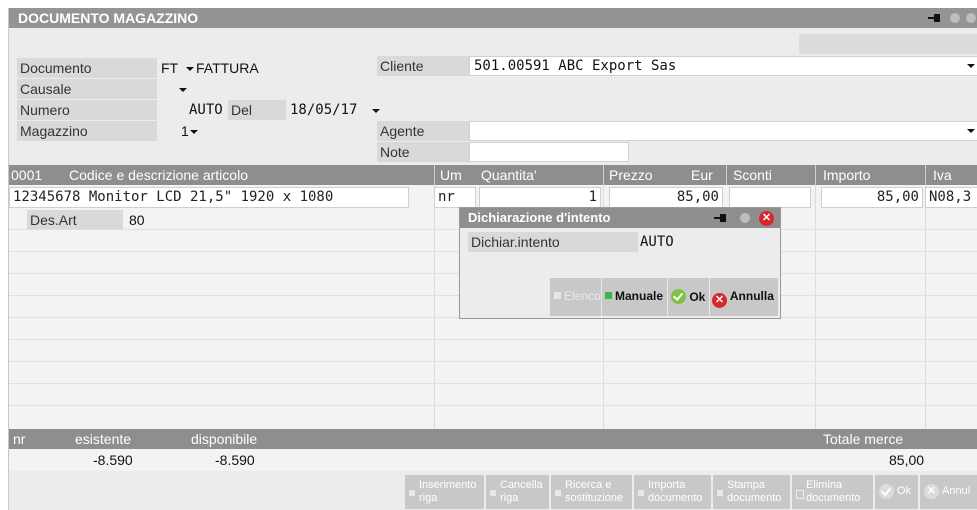  What do you see at coordinates (721, 218) in the screenshot?
I see `dialog-pin-icon` at bounding box center [721, 218].